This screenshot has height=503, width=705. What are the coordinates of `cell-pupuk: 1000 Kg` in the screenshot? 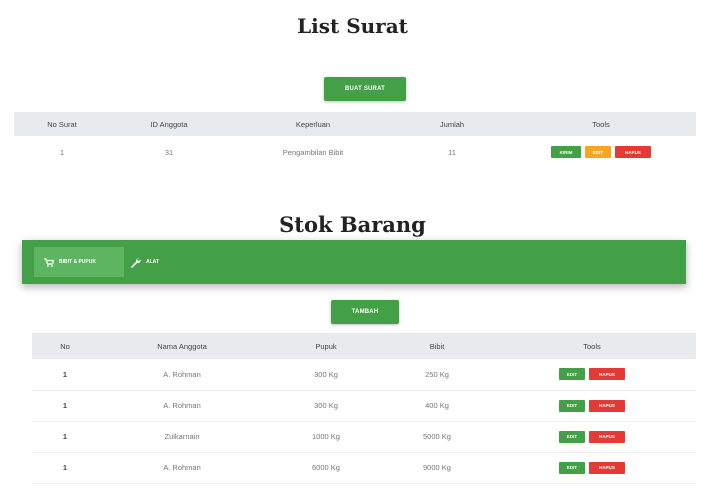 It's located at (326, 437).